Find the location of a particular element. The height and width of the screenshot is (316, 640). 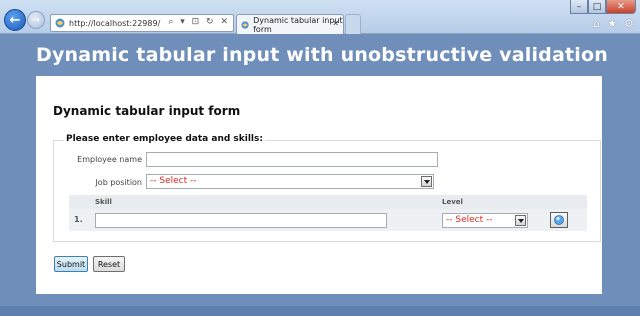

maximize-button: □ is located at coordinates (597, 7).